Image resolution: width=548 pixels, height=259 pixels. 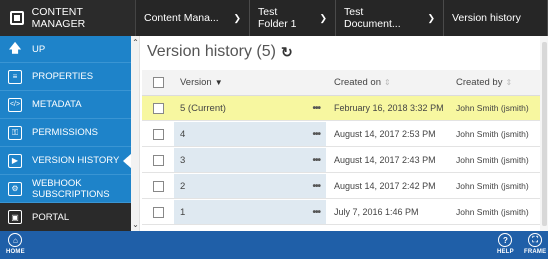 What do you see at coordinates (358, 82) in the screenshot?
I see `column-created-on-label: Created on` at bounding box center [358, 82].